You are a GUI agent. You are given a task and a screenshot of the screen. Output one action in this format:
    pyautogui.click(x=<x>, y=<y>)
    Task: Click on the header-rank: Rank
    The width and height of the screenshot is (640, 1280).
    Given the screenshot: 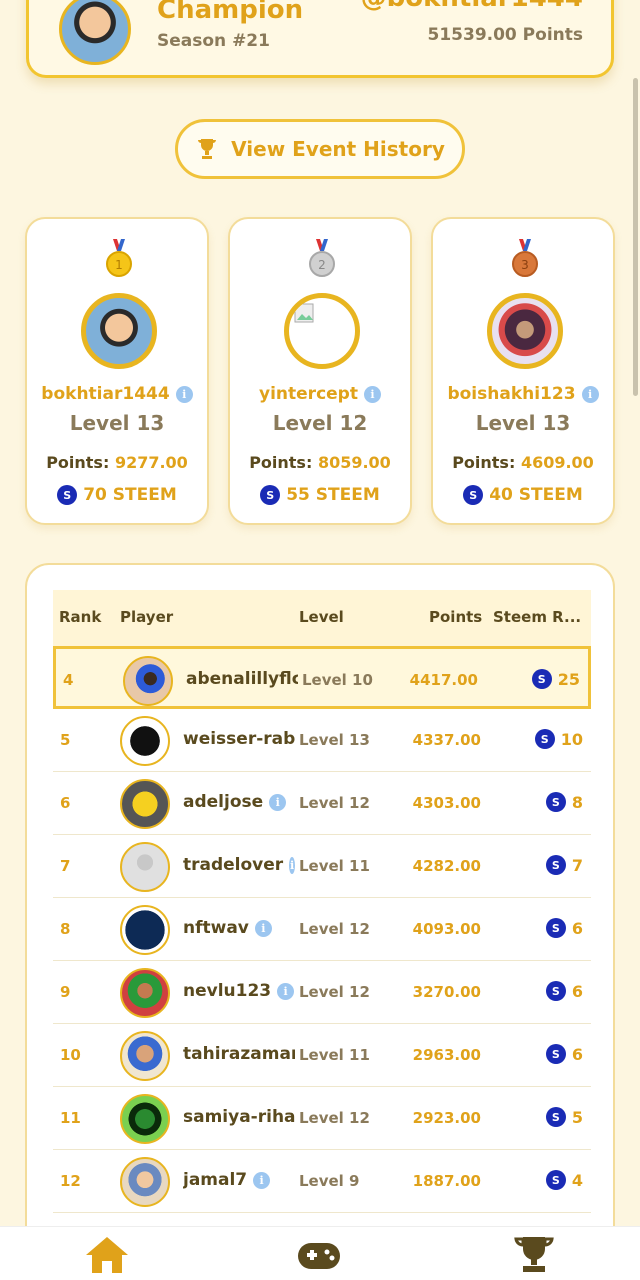 What is the action you would take?
    pyautogui.click(x=80, y=617)
    